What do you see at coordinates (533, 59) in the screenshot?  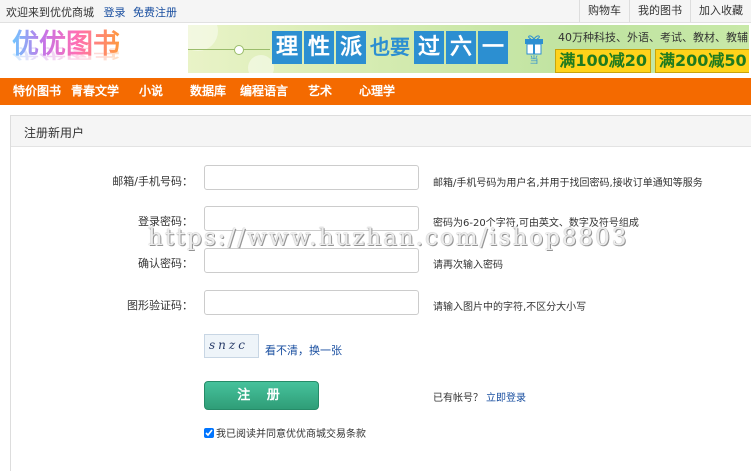 I see `gift-label: 当` at bounding box center [533, 59].